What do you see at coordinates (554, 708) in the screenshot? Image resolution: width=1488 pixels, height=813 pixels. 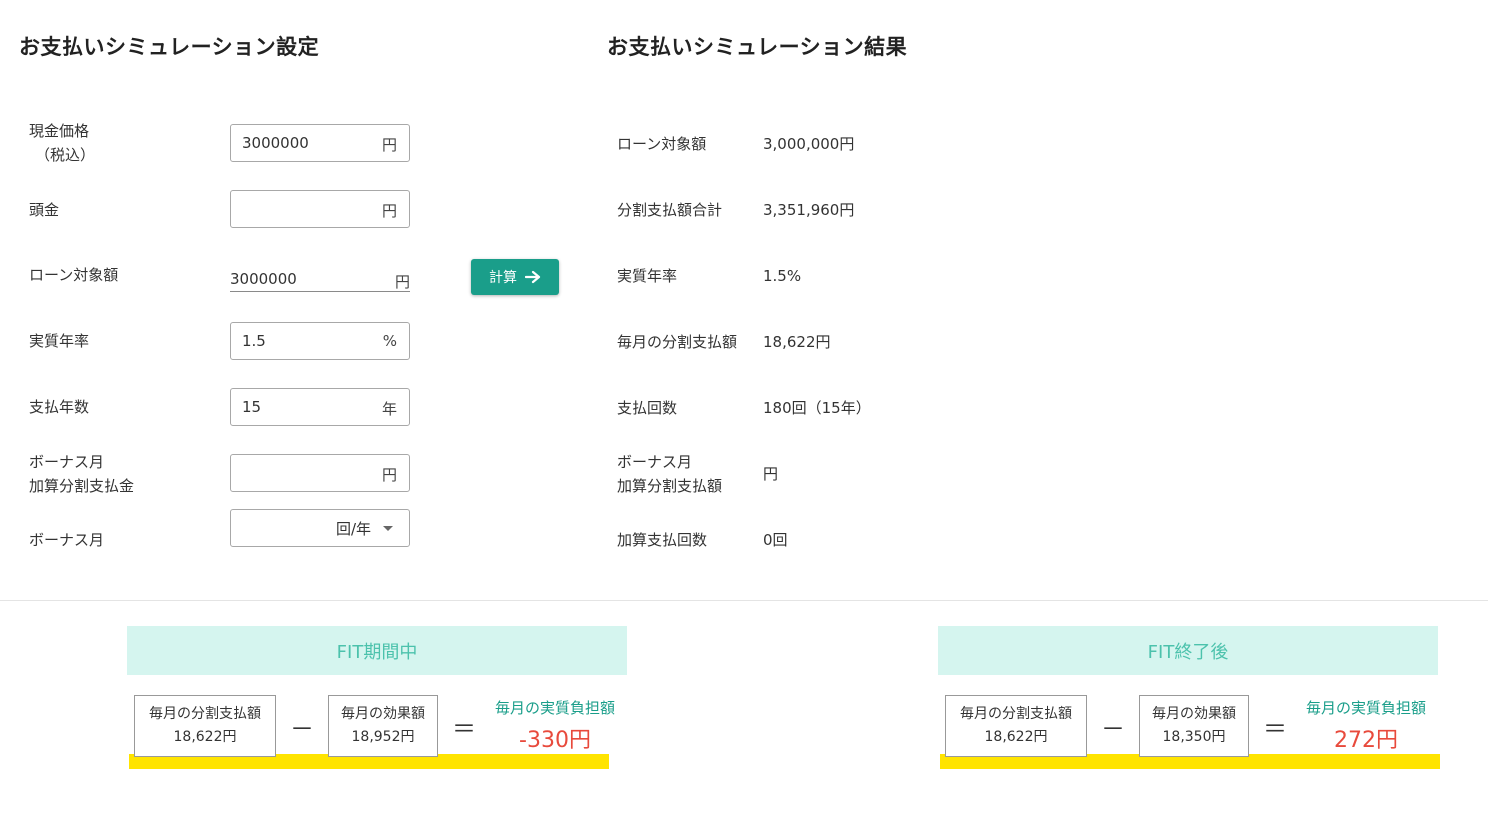 I see `fit-during-burden-label: 毎月の実質負担額` at bounding box center [554, 708].